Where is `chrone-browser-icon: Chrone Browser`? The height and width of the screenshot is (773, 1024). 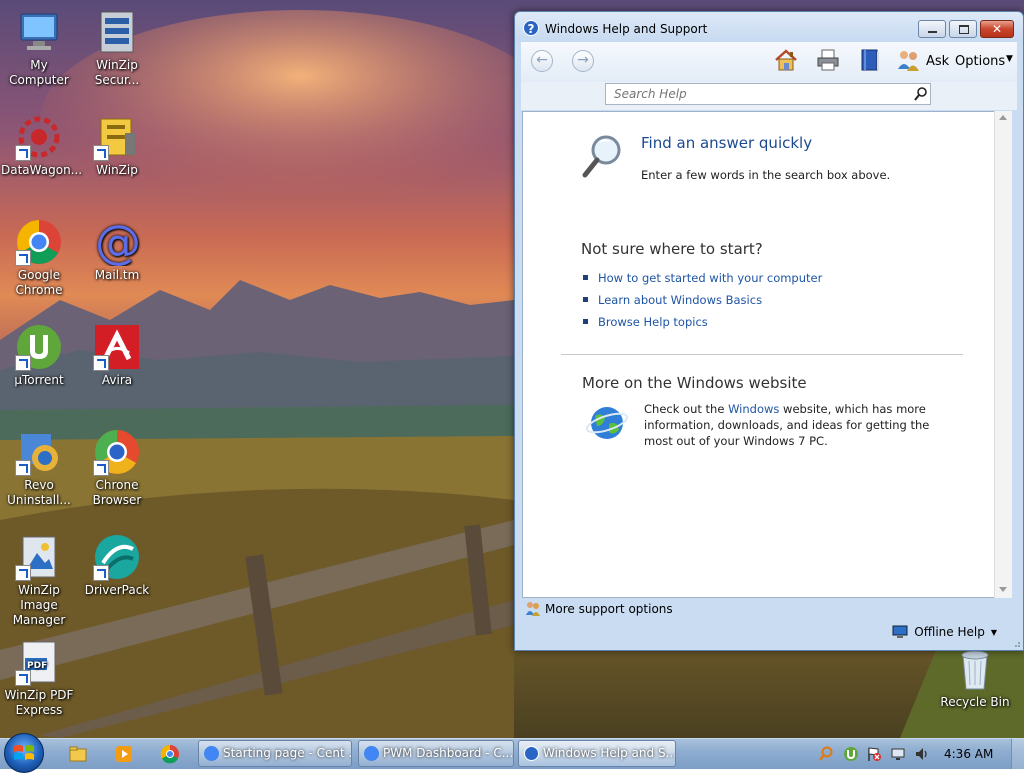
chrone-browser-icon: Chrone Browser is located at coordinates (117, 468).